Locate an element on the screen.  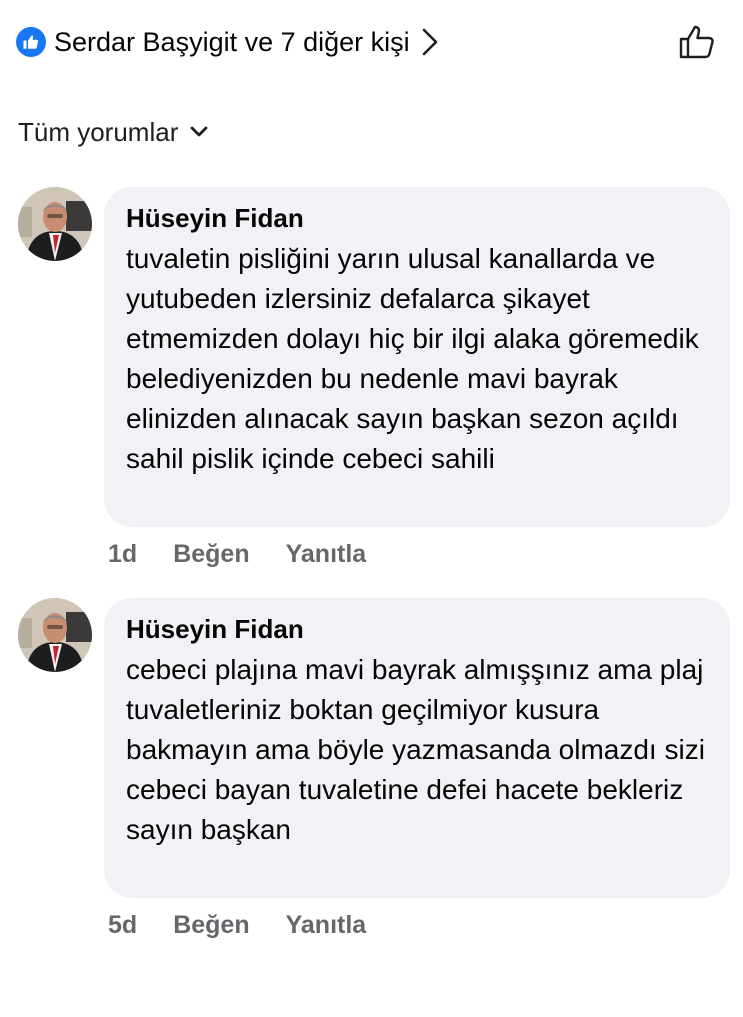
comment-time: 5d is located at coordinates (122, 925).